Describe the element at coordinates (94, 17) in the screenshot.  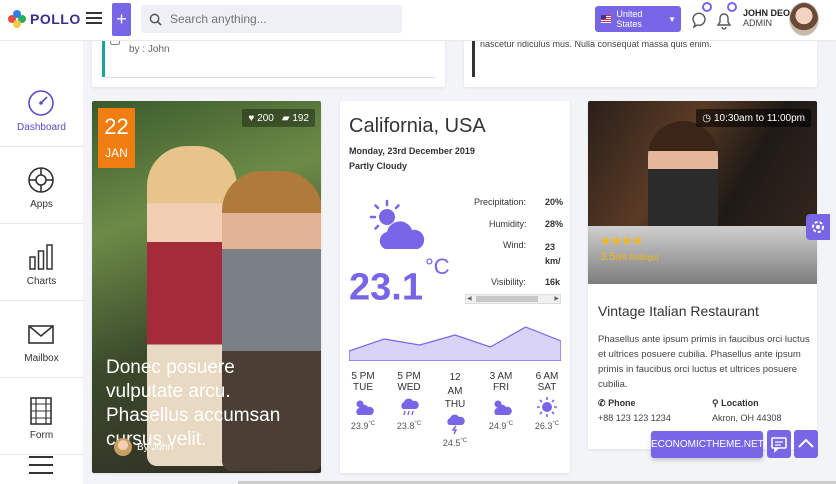
I see `menu-toggle-icon` at that location.